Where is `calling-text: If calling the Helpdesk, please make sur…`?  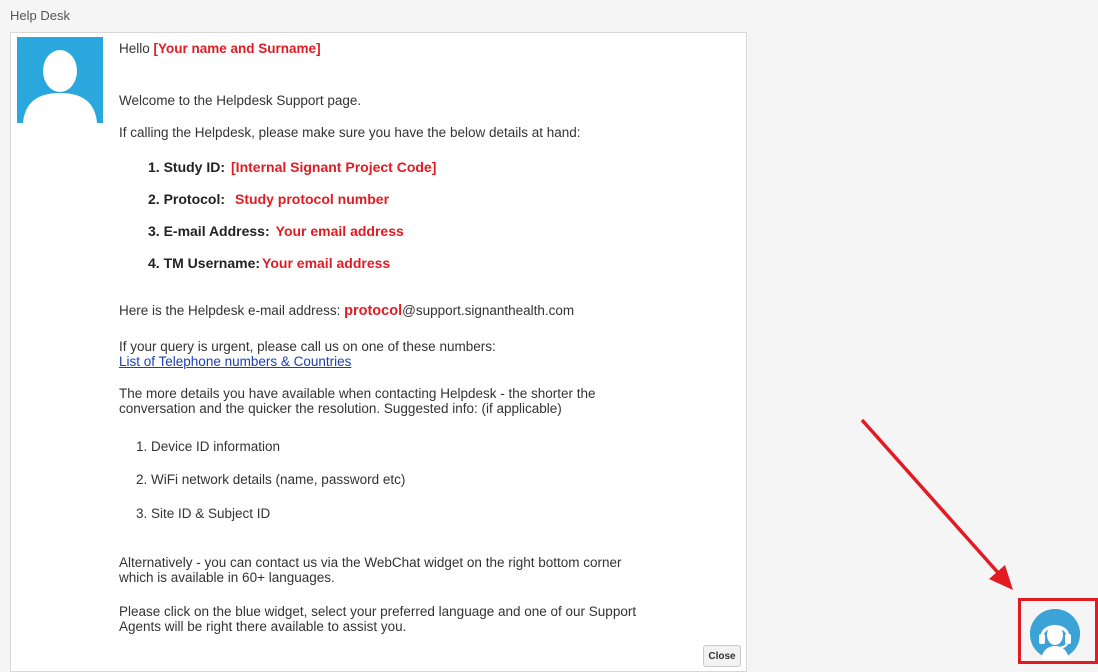
calling-text: If calling the Helpdesk, please make sur… is located at coordinates (350, 132).